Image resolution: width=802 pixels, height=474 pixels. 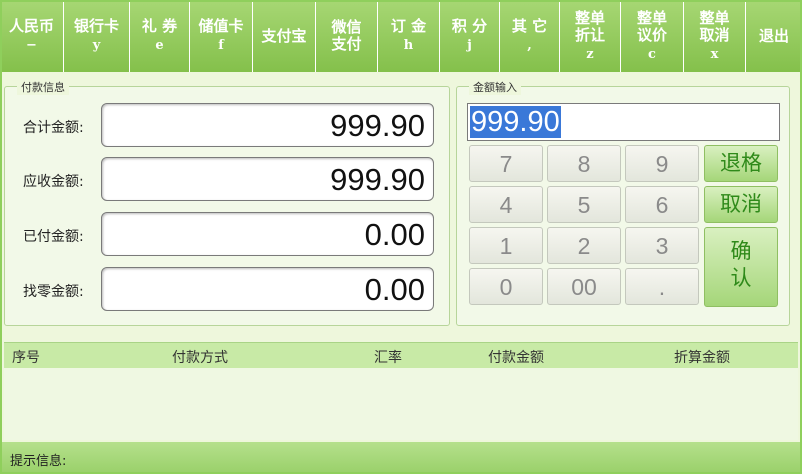 I want to click on key-0: 0, so click(x=506, y=286).